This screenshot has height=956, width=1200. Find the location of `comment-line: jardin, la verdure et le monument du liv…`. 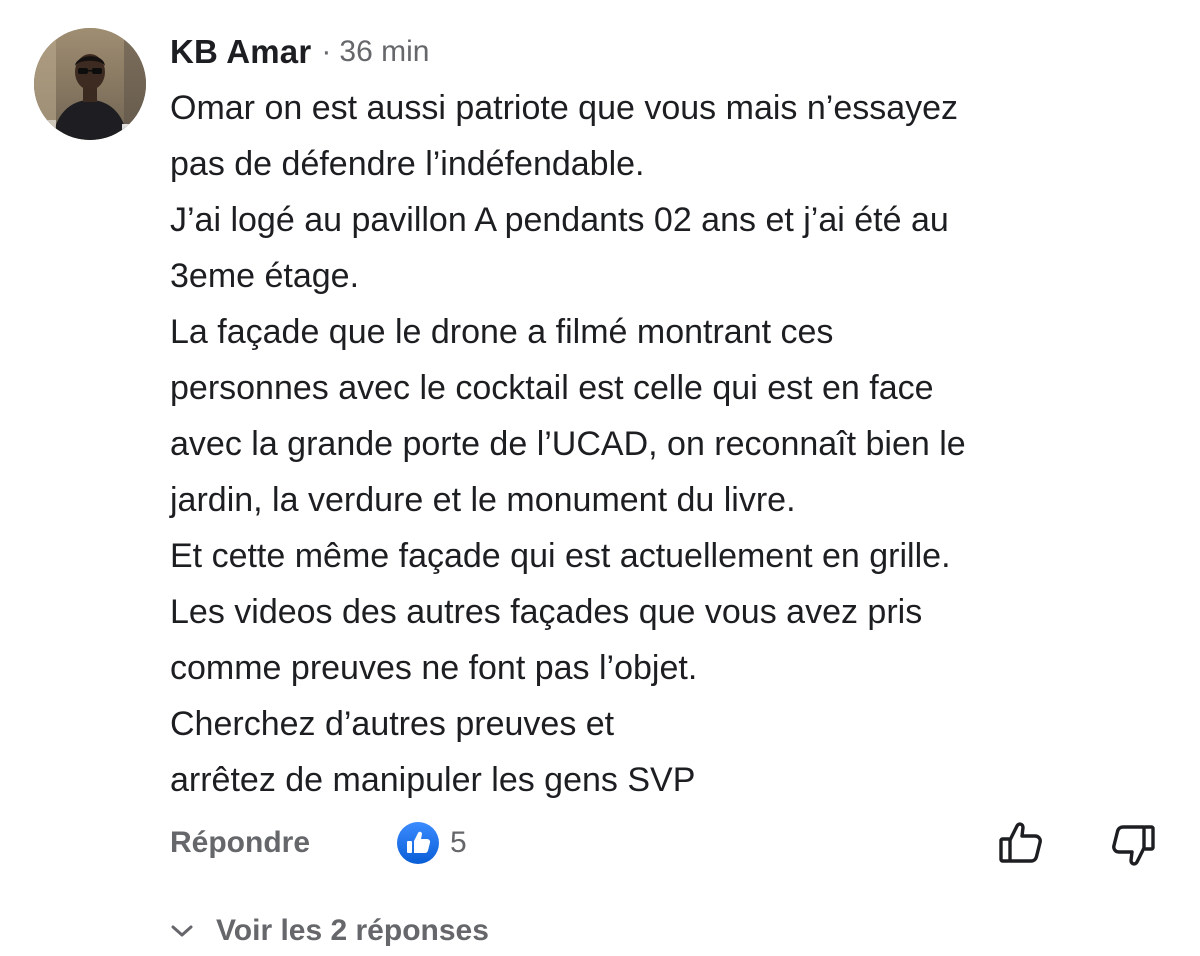

comment-line: jardin, la verdure et le monument du liv… is located at coordinates (483, 500).